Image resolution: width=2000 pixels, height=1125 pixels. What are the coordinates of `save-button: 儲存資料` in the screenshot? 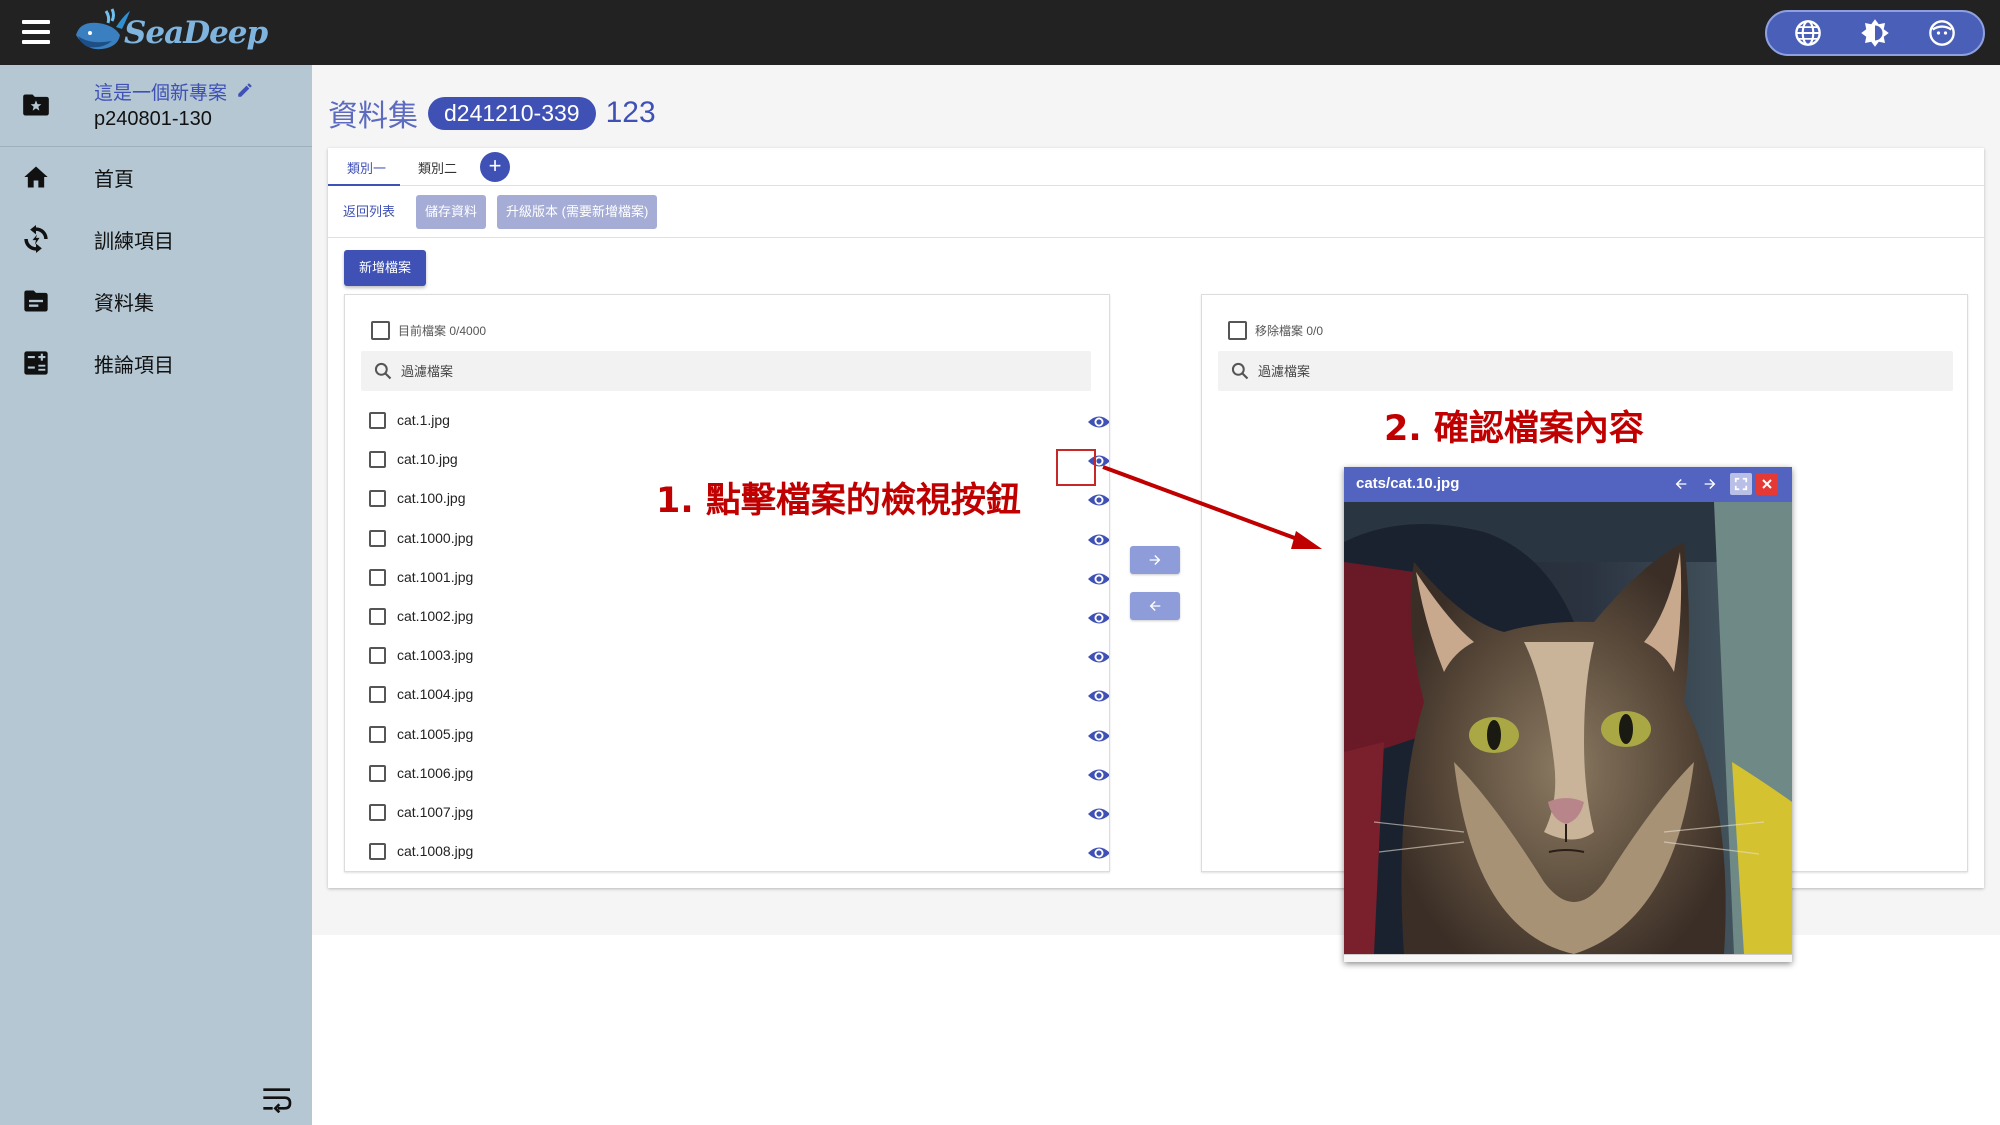 It's located at (451, 212).